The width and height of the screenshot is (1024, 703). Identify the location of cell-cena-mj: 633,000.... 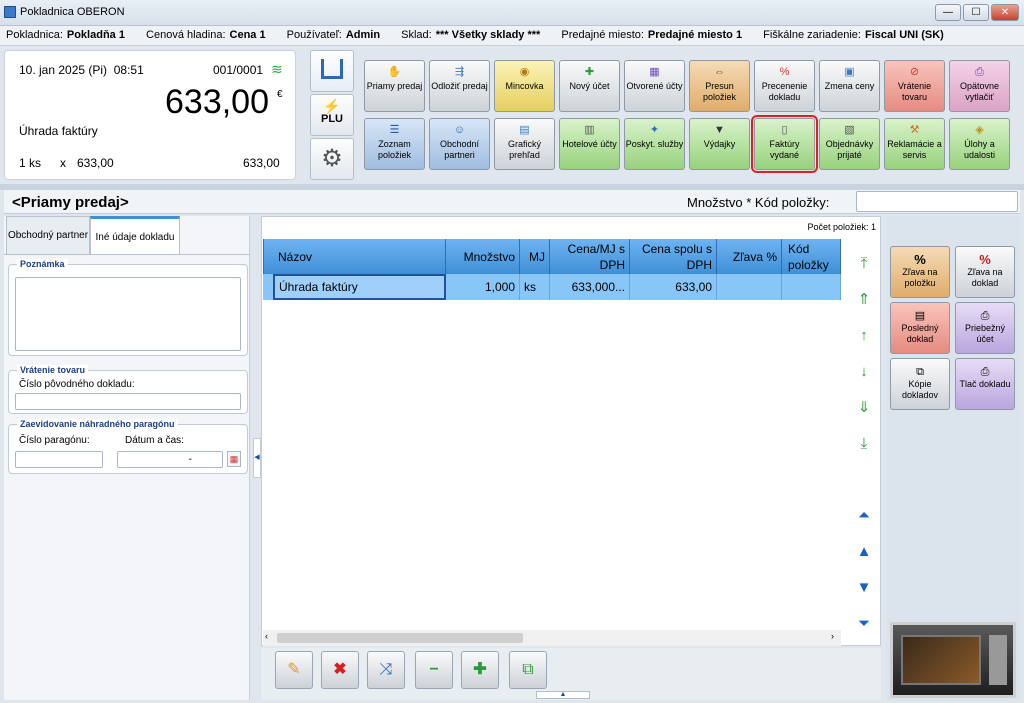
(590, 287).